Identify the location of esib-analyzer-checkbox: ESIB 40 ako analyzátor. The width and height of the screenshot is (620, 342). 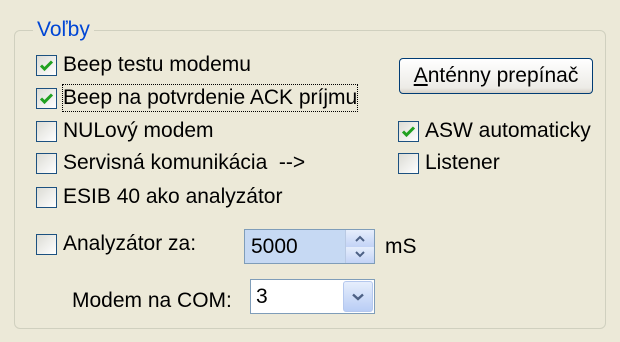
(159, 197).